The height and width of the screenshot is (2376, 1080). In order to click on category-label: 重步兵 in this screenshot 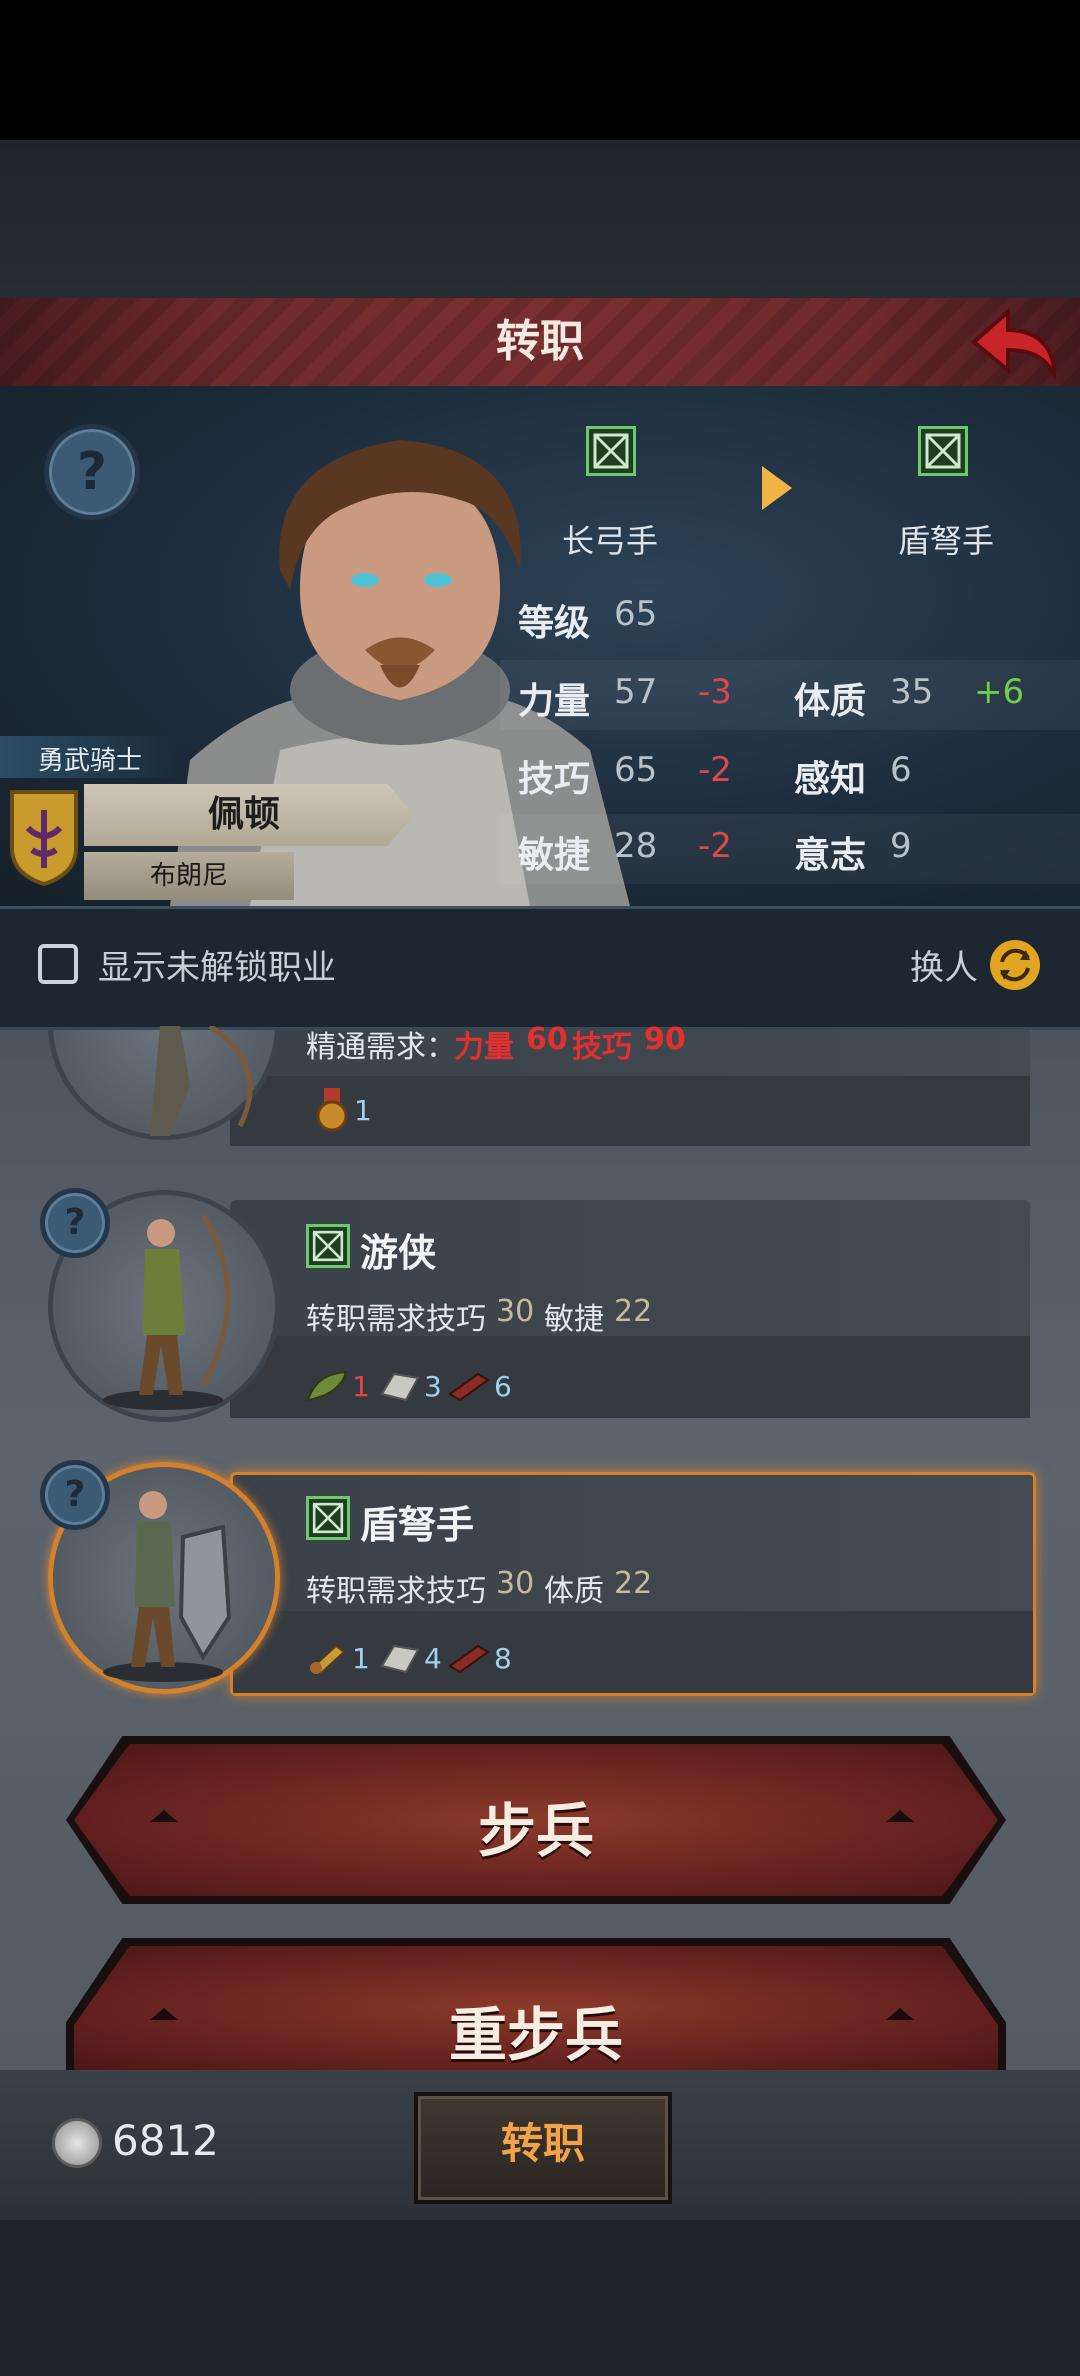, I will do `click(535, 2035)`.